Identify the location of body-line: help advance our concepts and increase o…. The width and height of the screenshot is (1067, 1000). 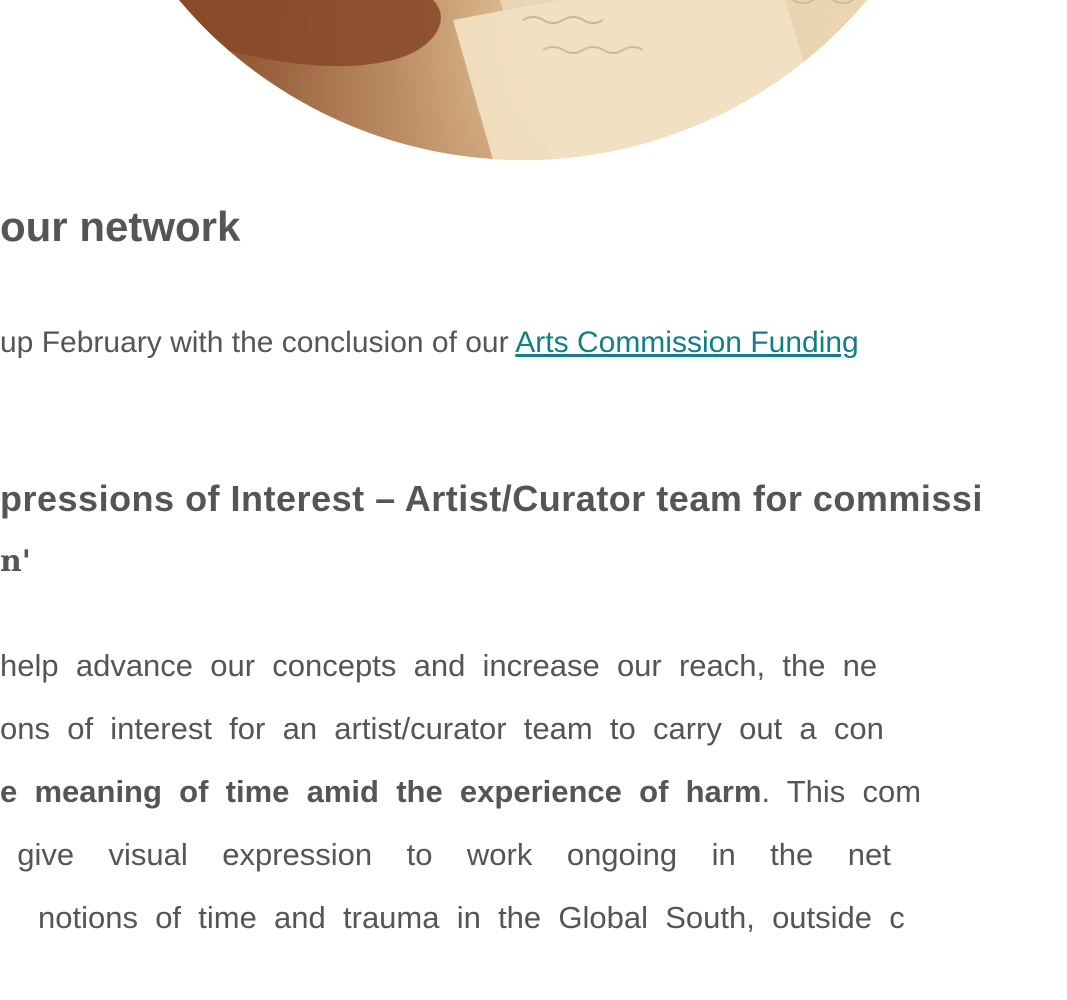
(439, 665).